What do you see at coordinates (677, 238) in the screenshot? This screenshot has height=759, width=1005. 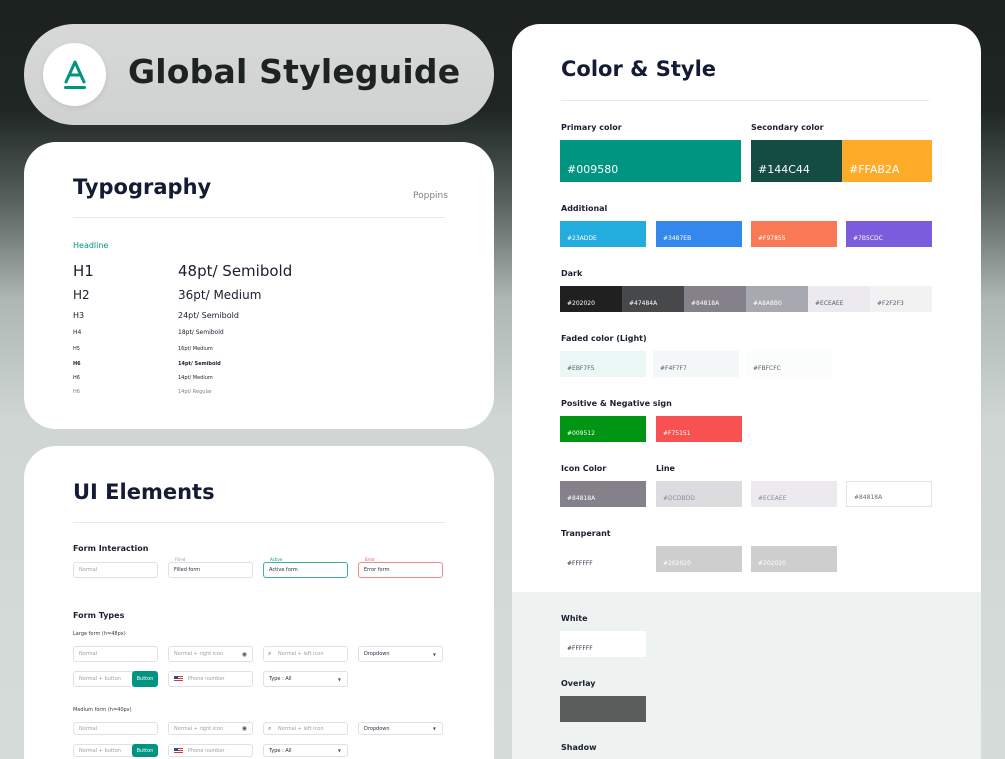 I see `swatch-hex: #3487EB` at bounding box center [677, 238].